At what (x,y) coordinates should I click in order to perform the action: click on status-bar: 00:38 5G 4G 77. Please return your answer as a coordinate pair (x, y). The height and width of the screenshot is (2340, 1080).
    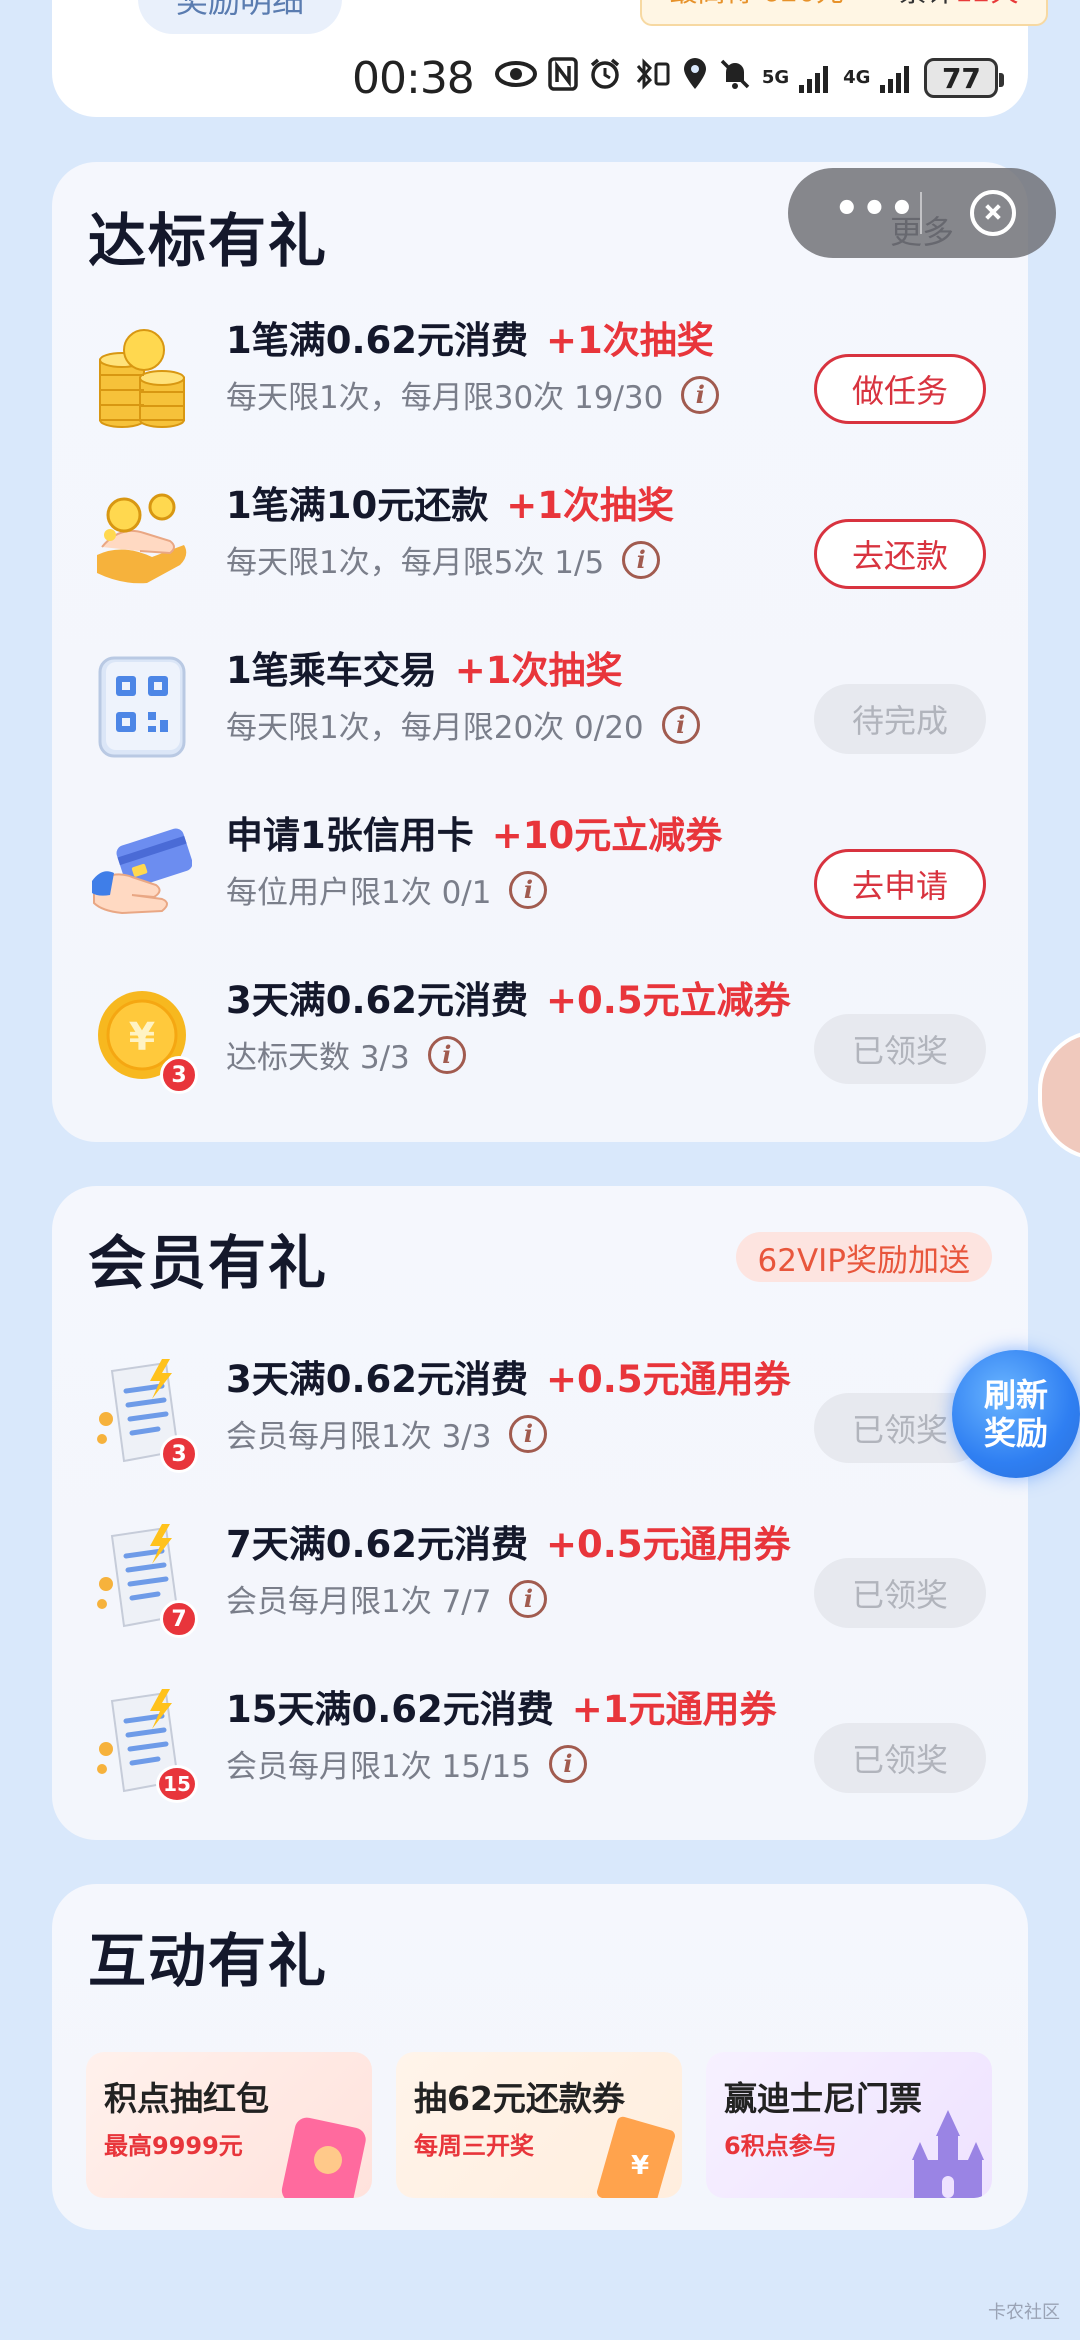
    Looking at the image, I should click on (678, 78).